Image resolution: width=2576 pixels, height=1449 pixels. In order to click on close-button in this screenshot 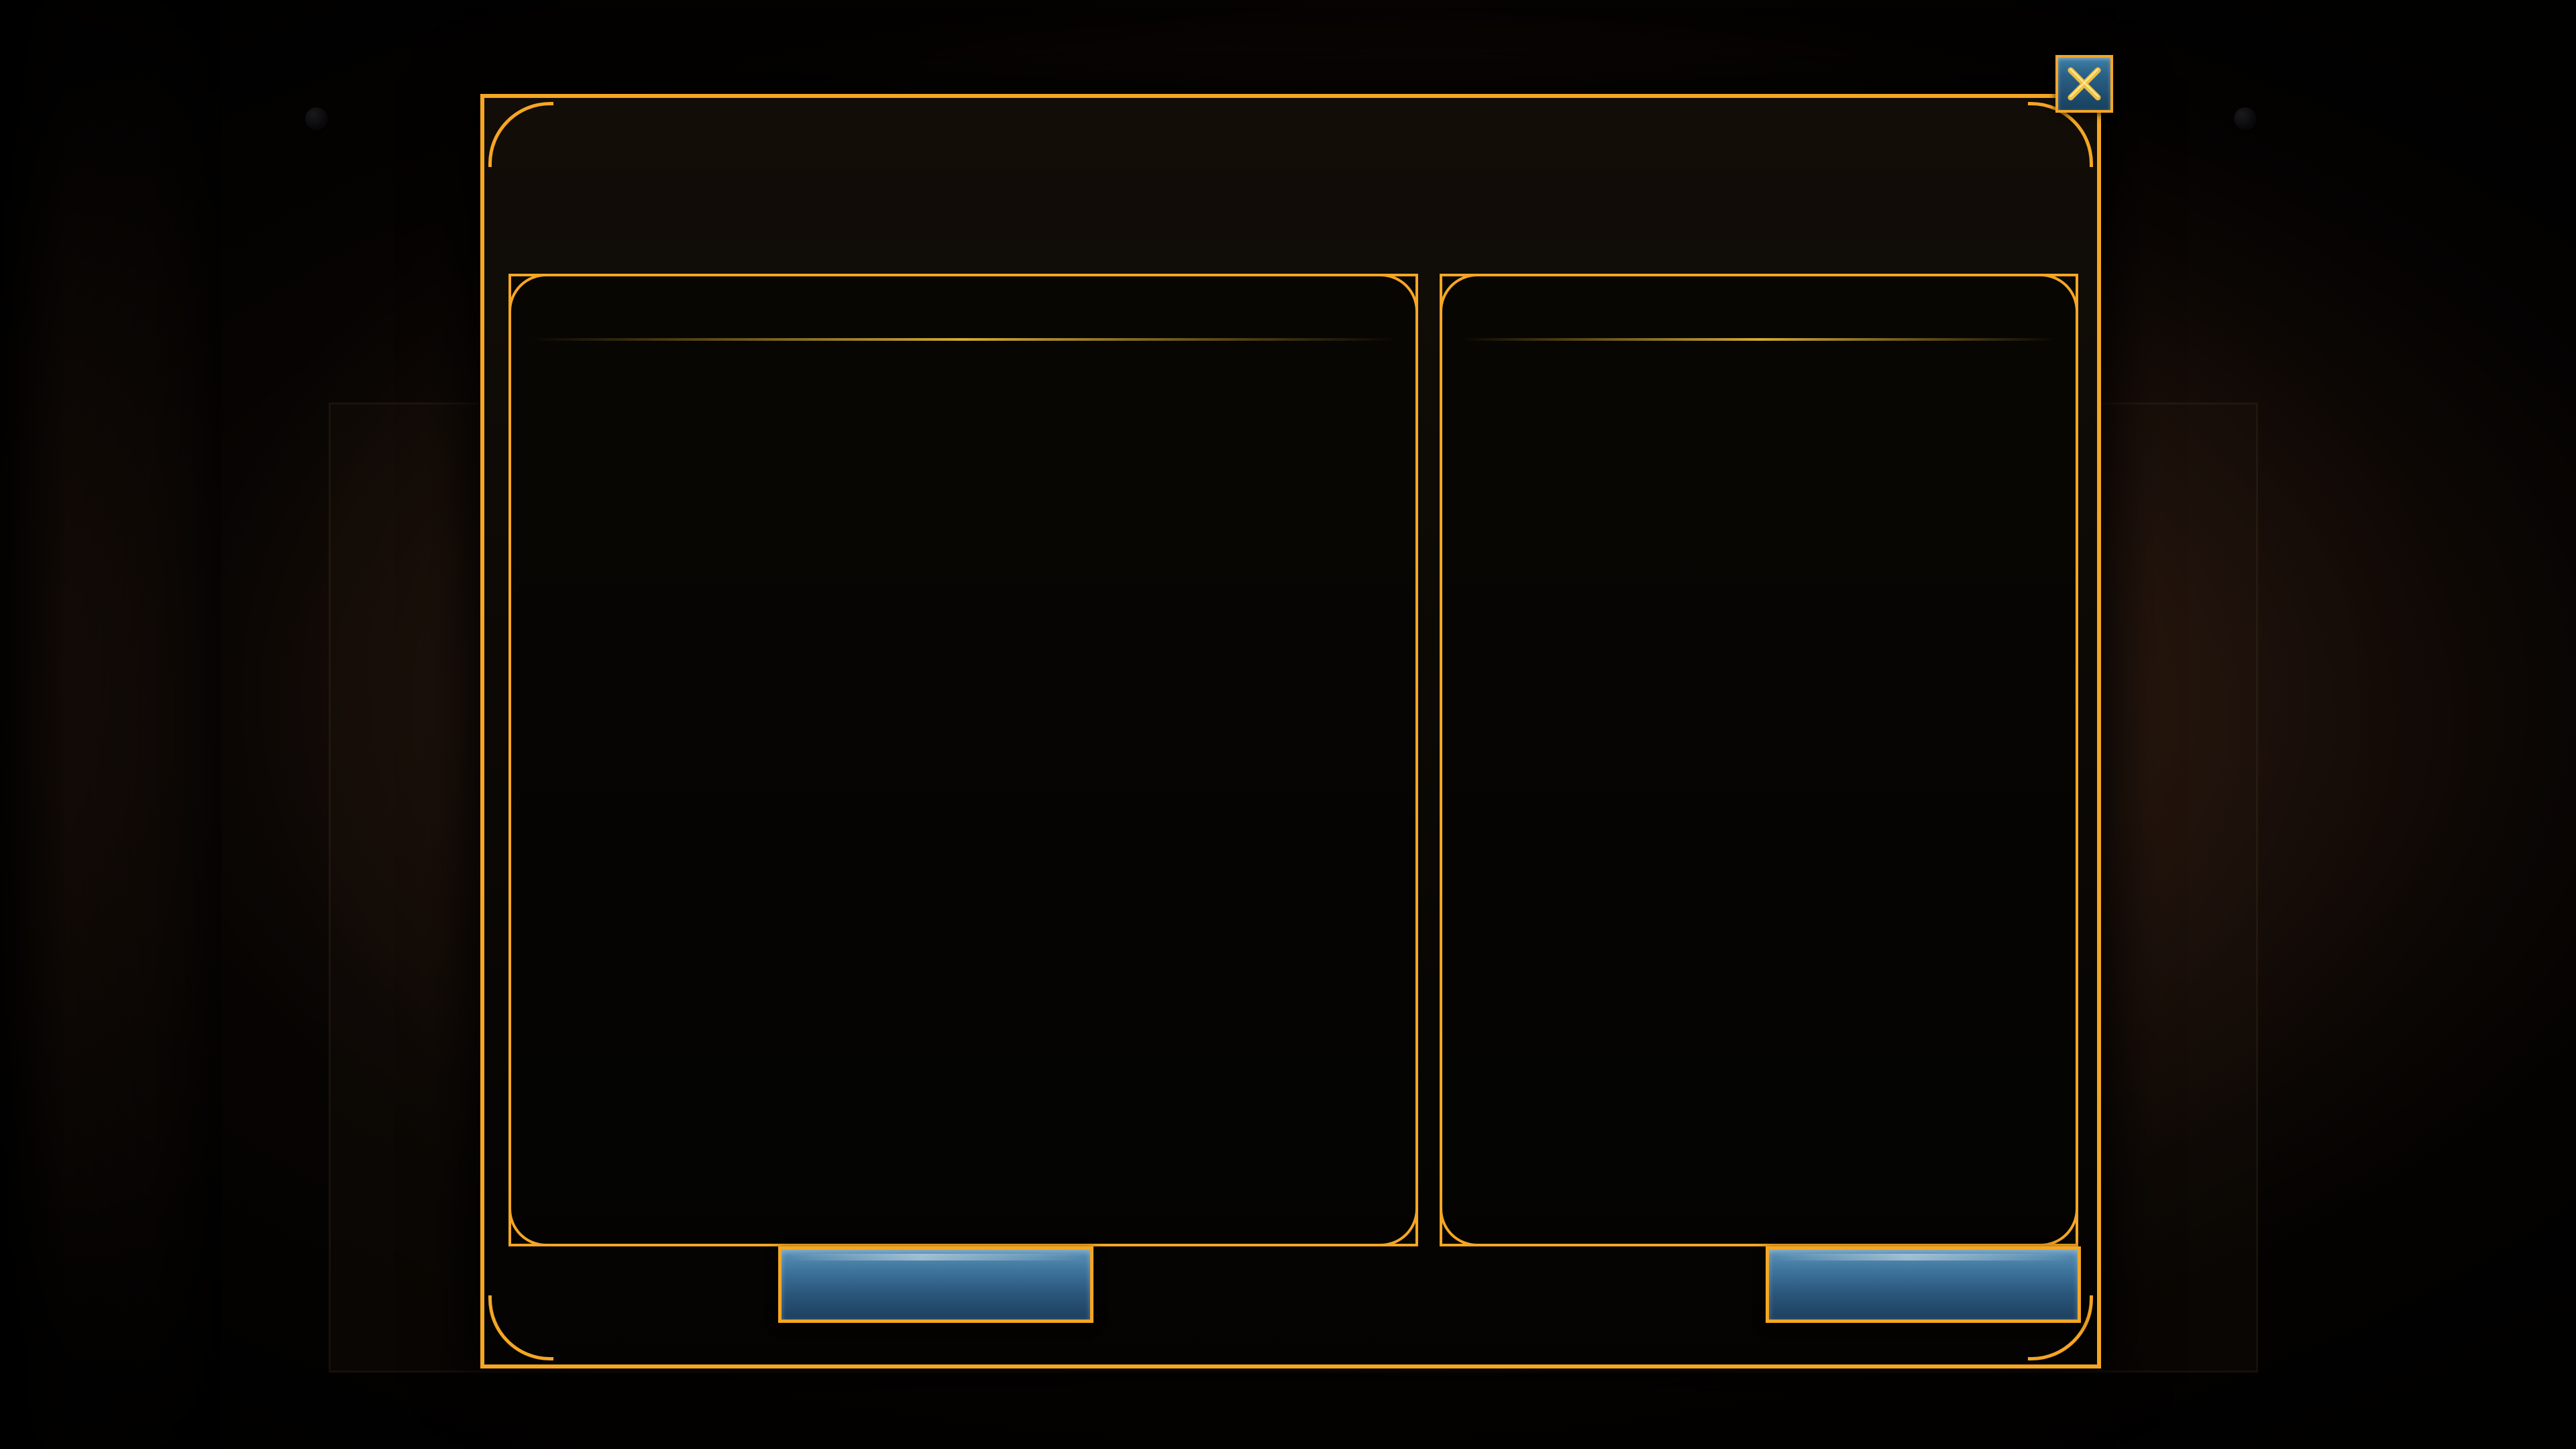, I will do `click(2084, 84)`.